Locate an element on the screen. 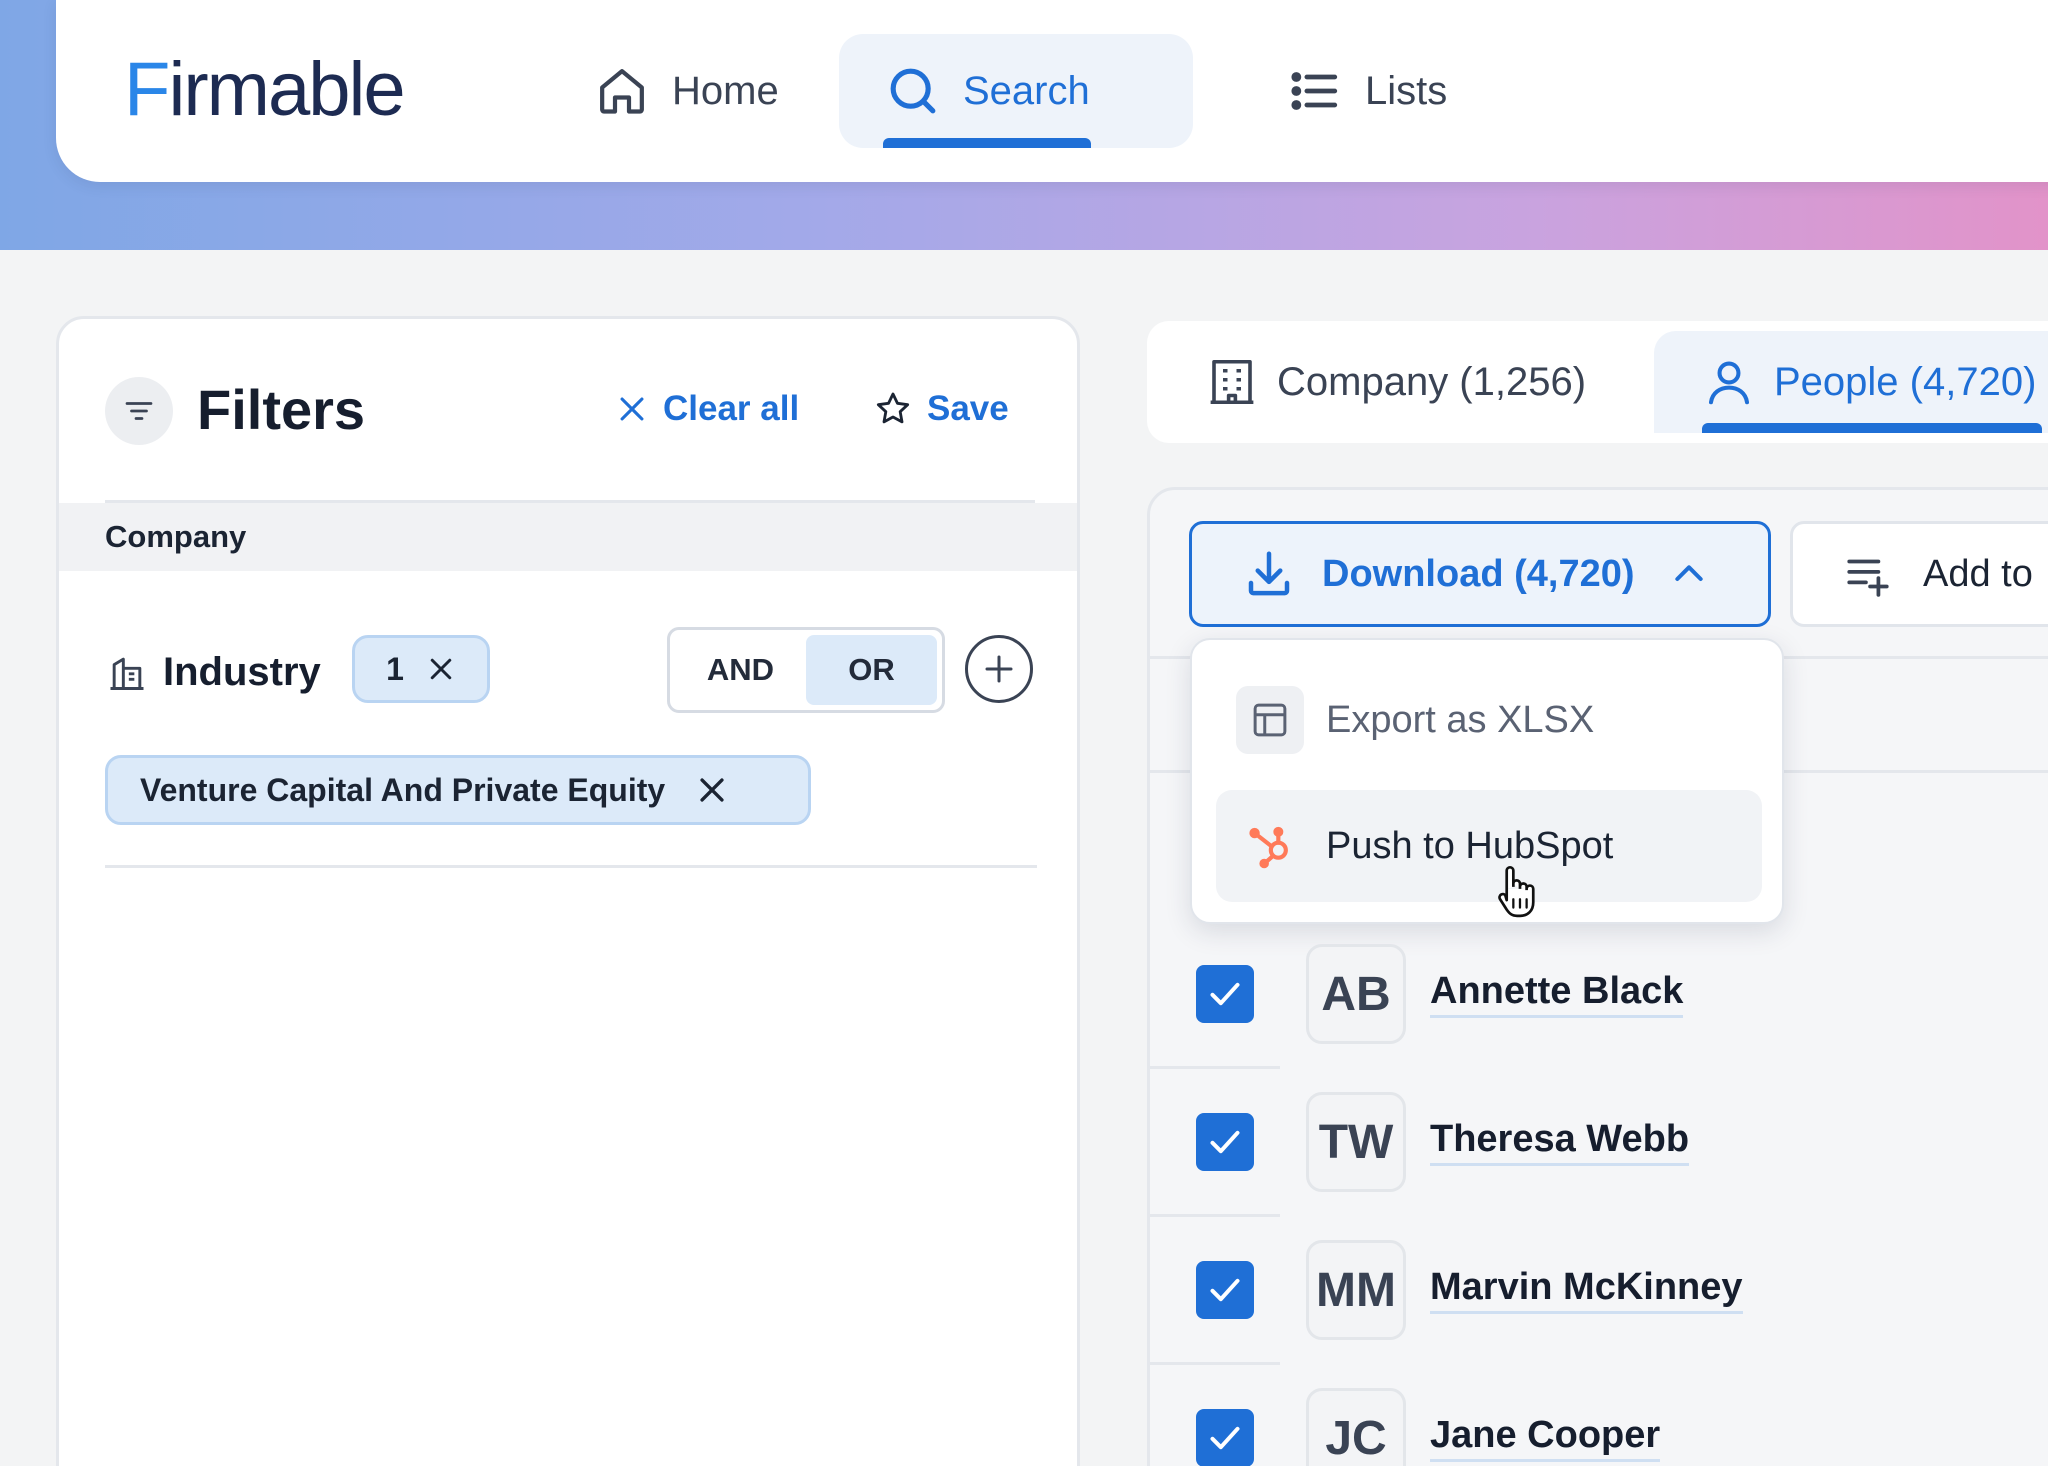 The width and height of the screenshot is (2048, 1466). clear-all-button: Clear all is located at coordinates (707, 409).